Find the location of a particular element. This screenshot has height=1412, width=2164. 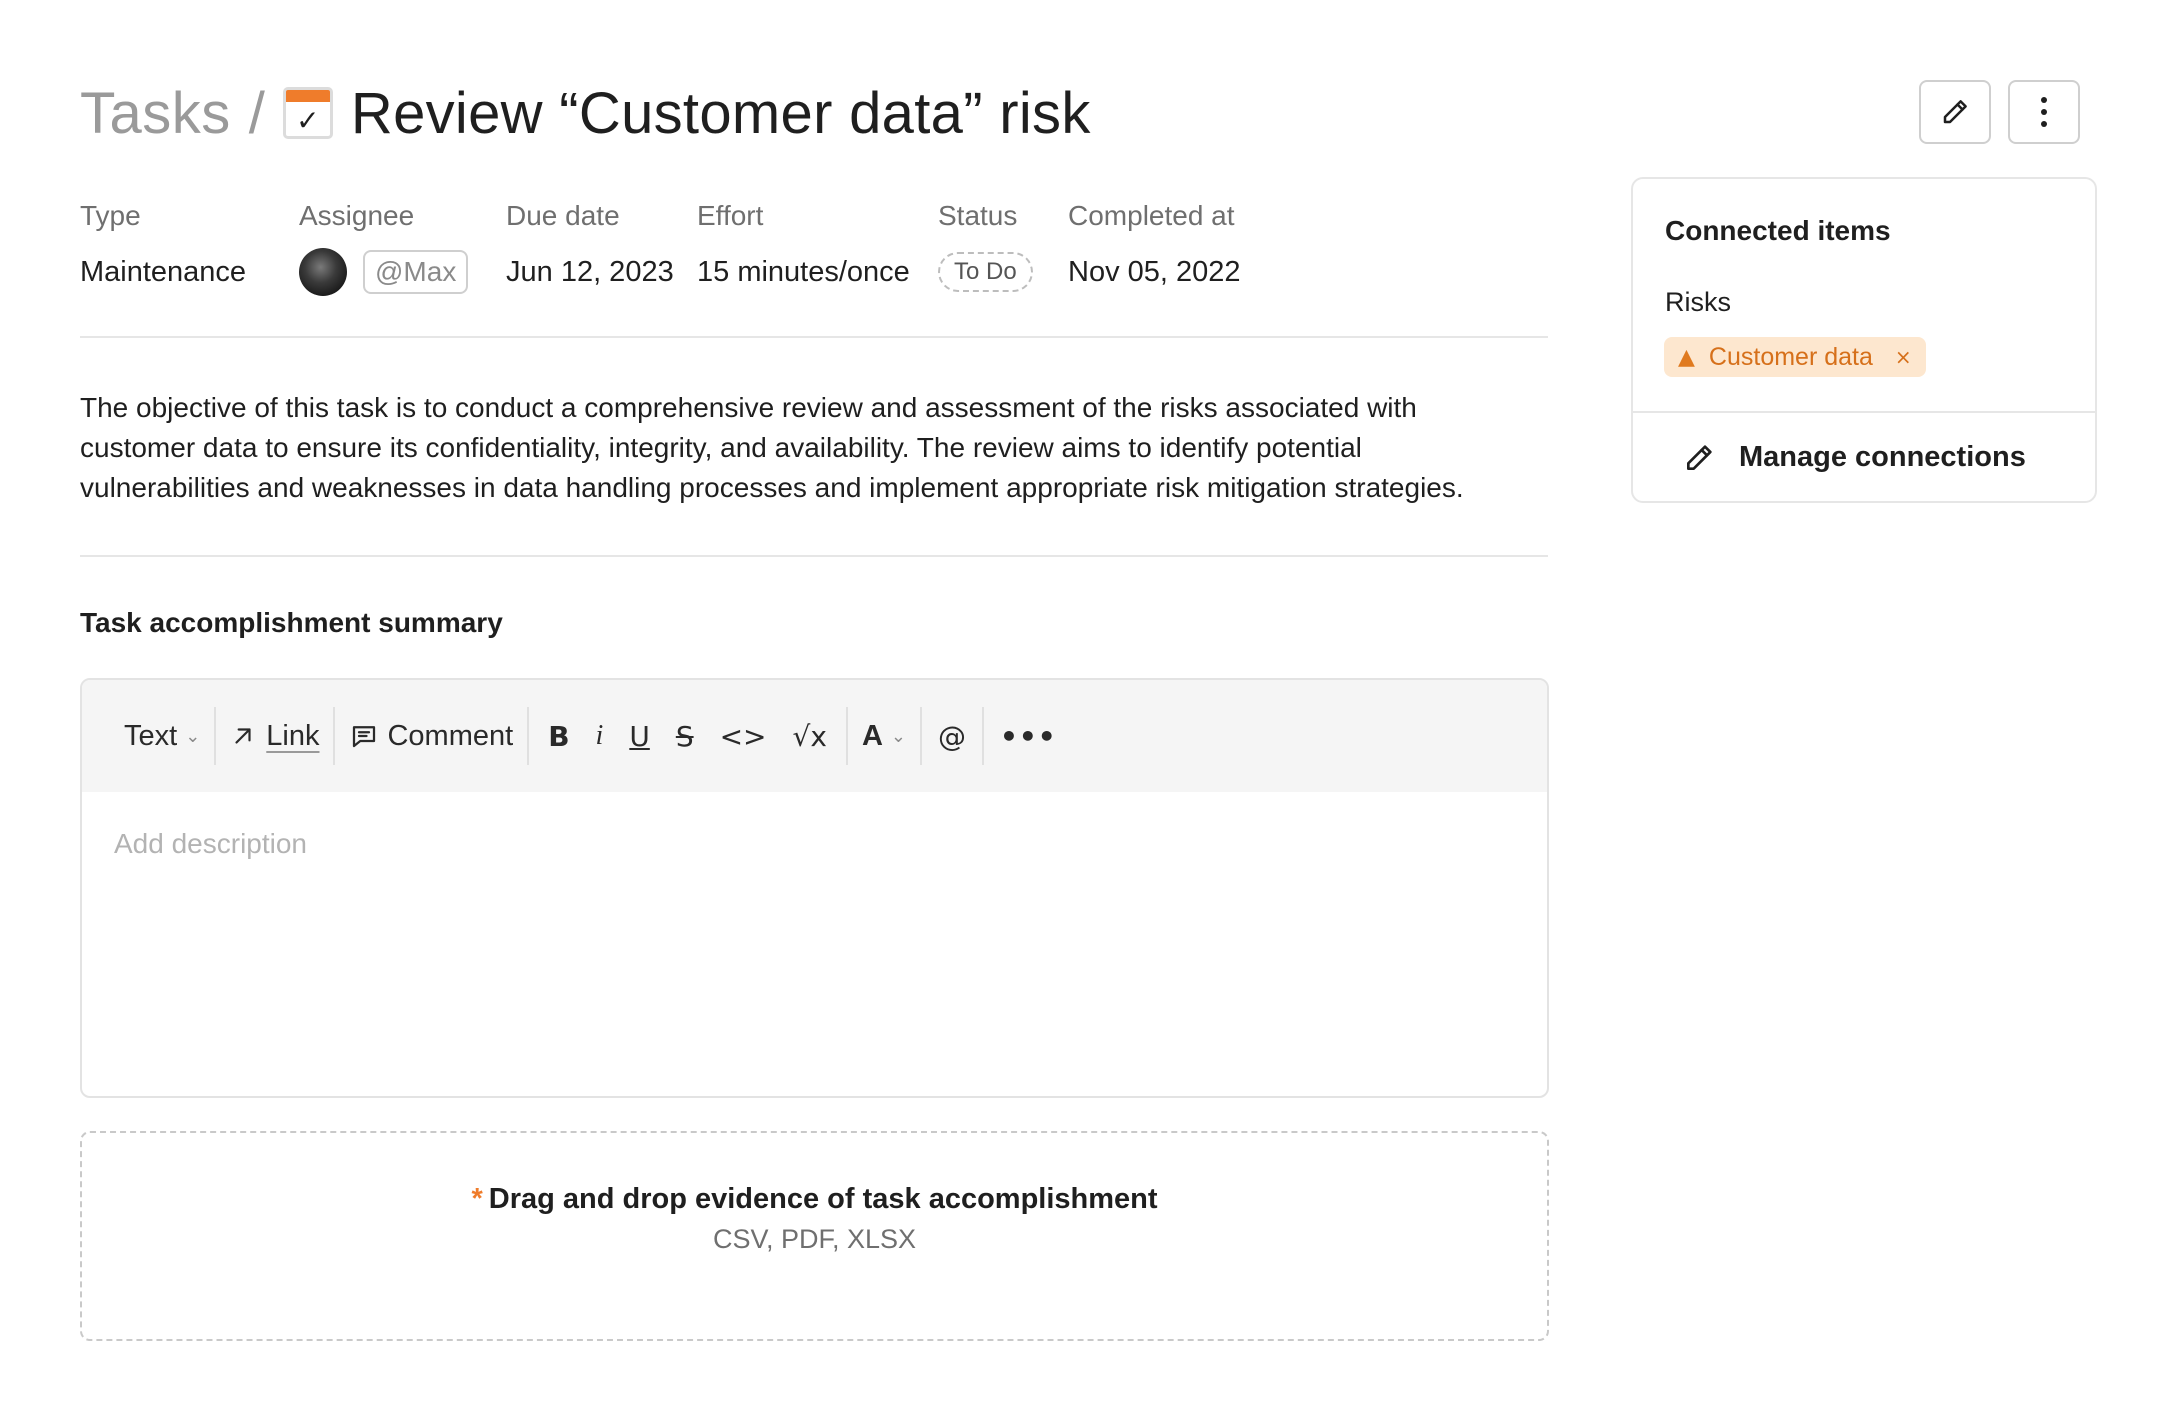

assignee-mention: @Max is located at coordinates (416, 272).